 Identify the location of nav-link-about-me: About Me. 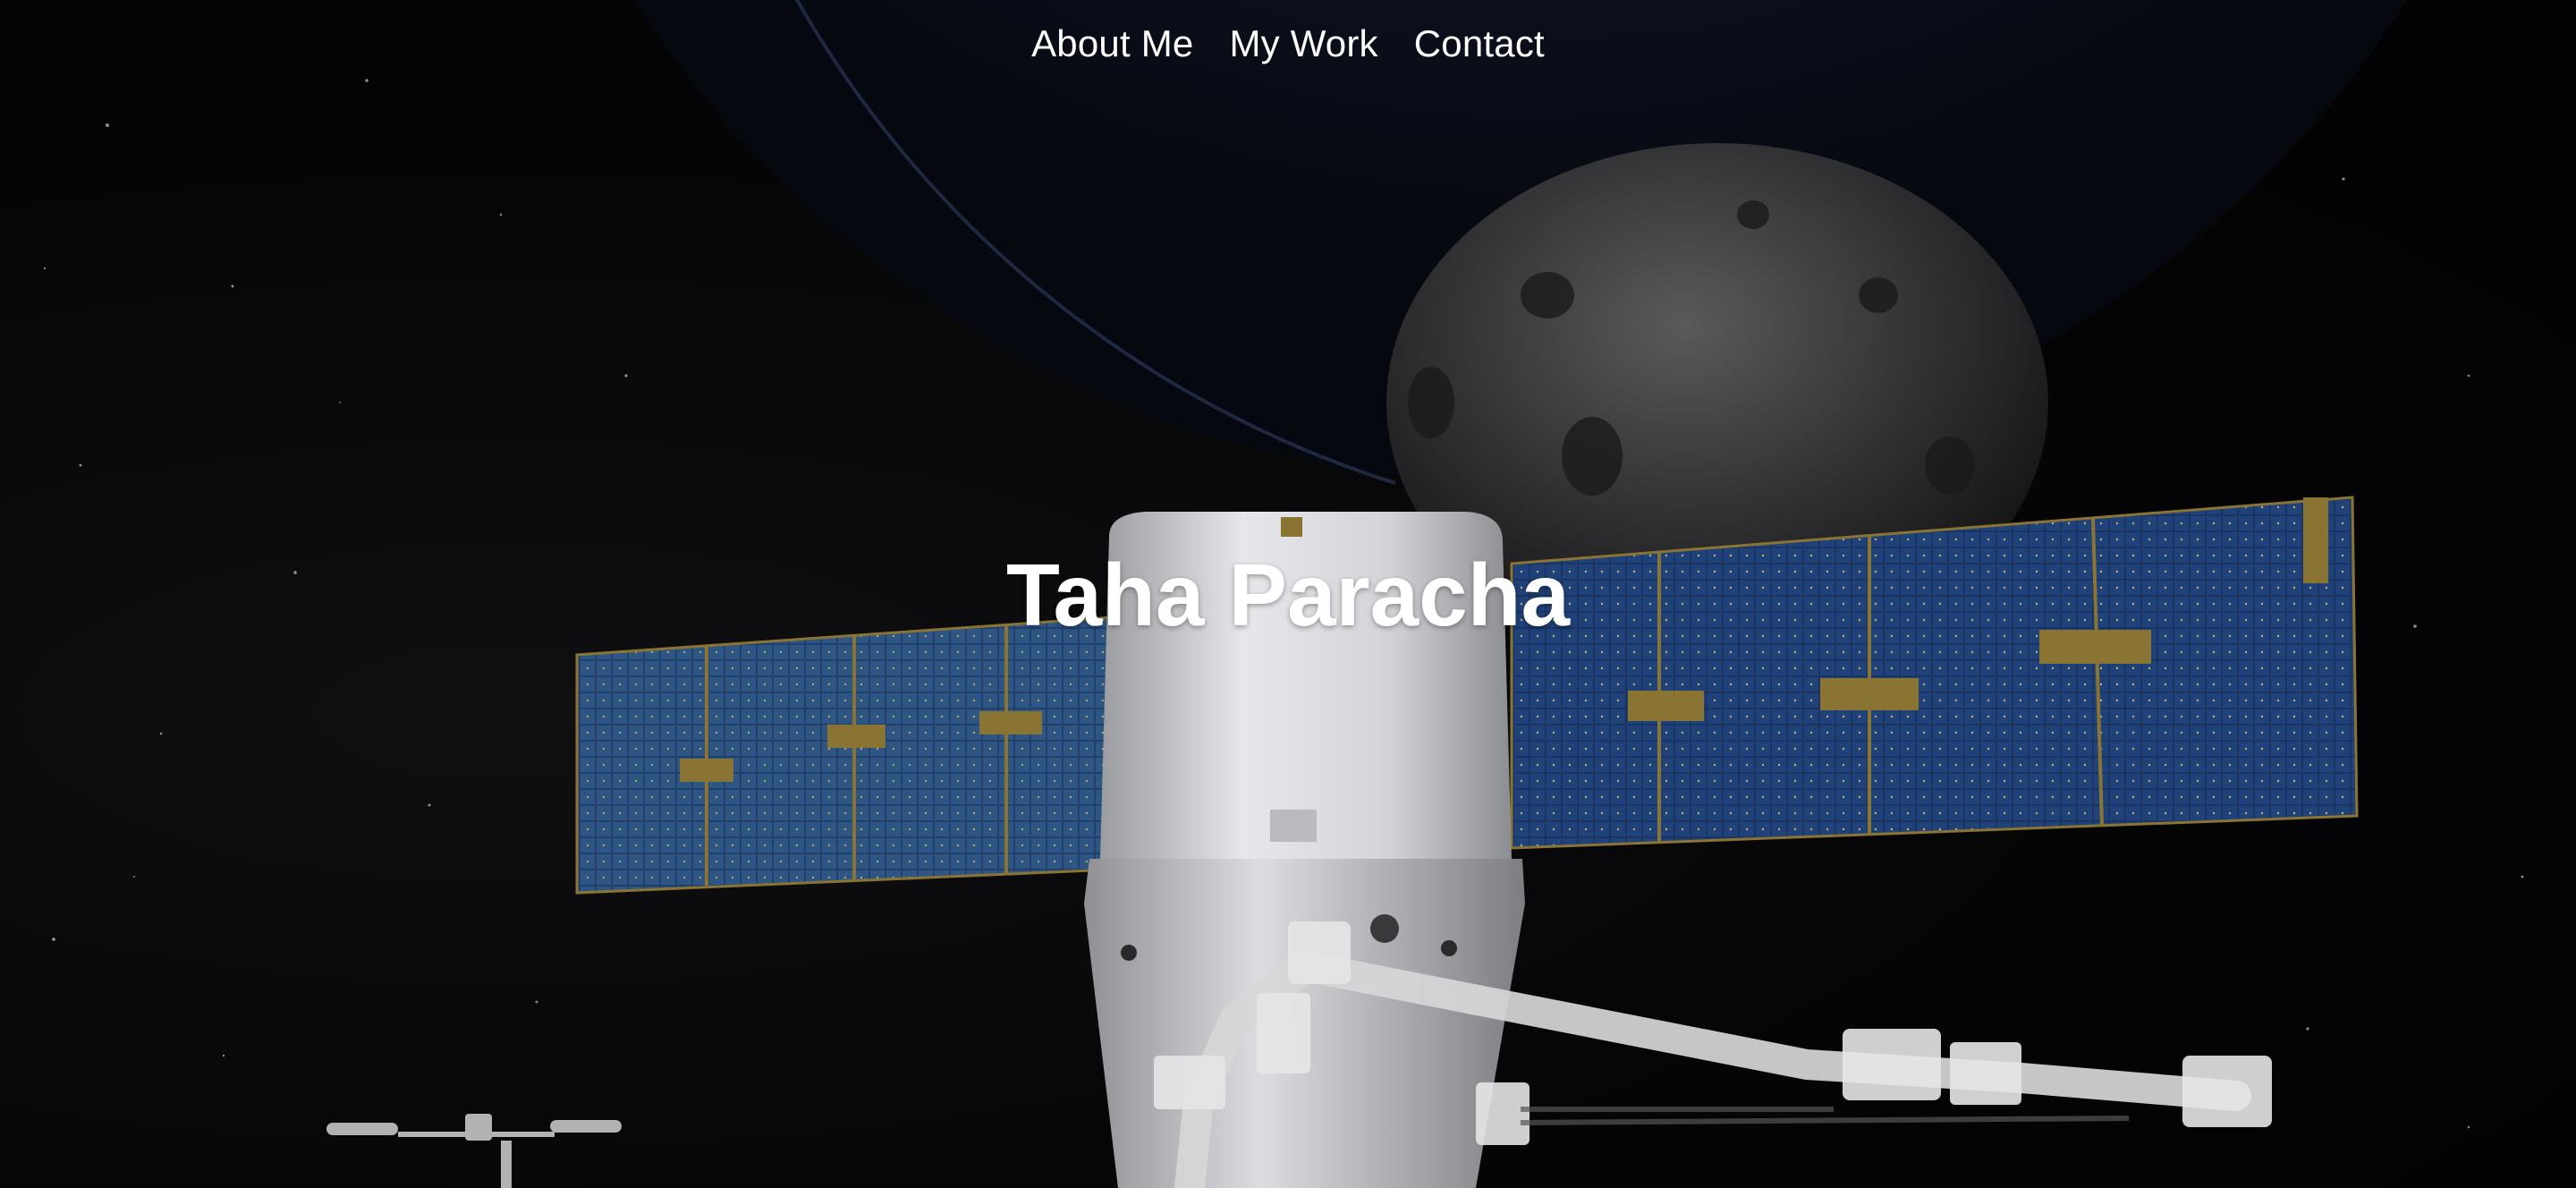
(1112, 44).